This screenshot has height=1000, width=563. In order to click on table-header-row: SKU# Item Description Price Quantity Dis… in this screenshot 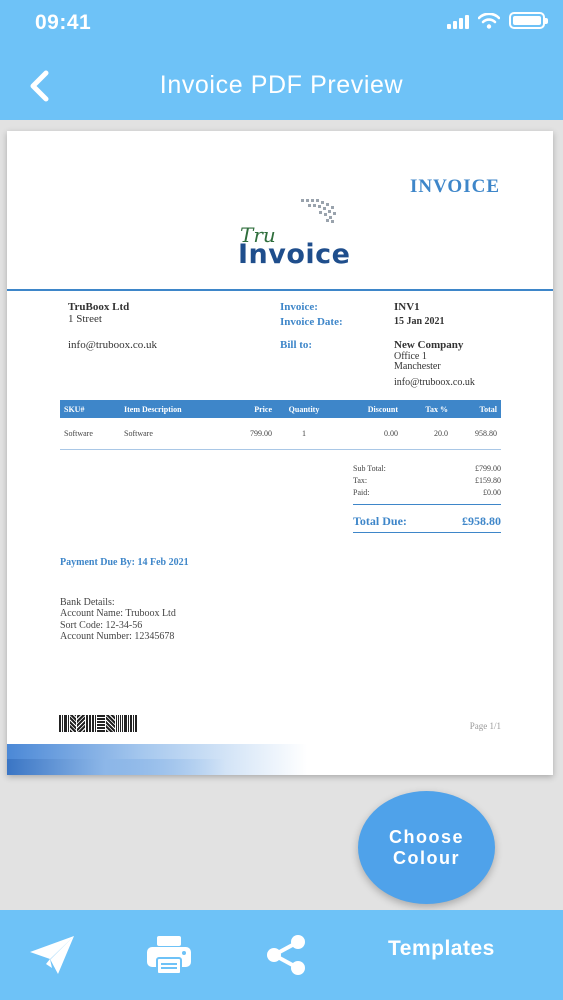, I will do `click(280, 409)`.